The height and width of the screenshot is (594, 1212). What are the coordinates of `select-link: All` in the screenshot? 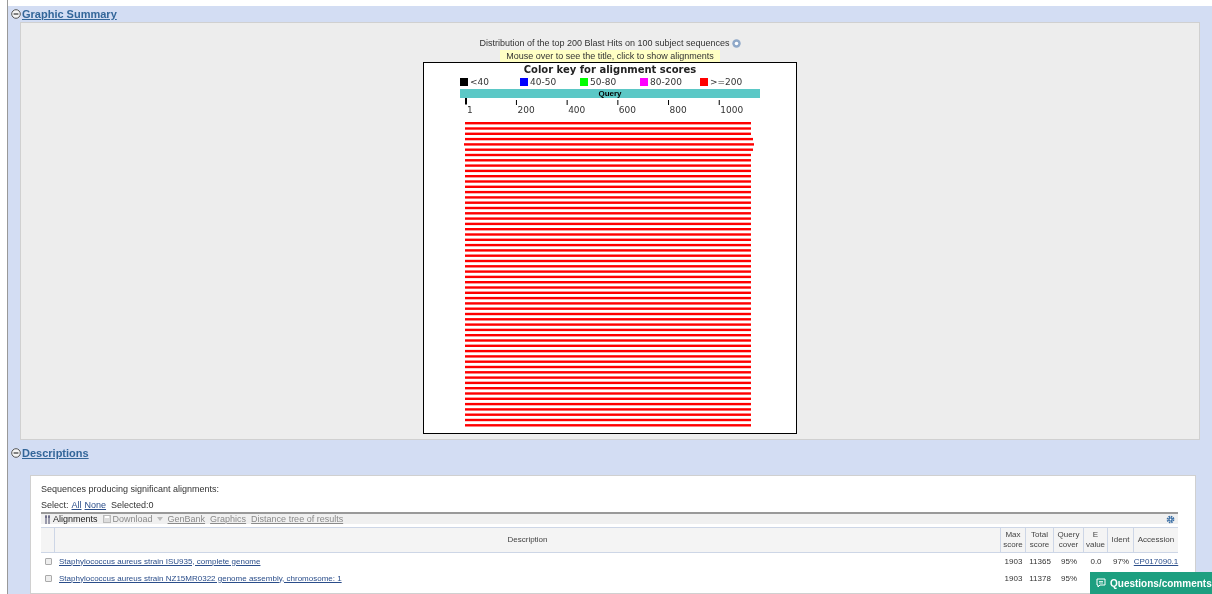 It's located at (76, 506).